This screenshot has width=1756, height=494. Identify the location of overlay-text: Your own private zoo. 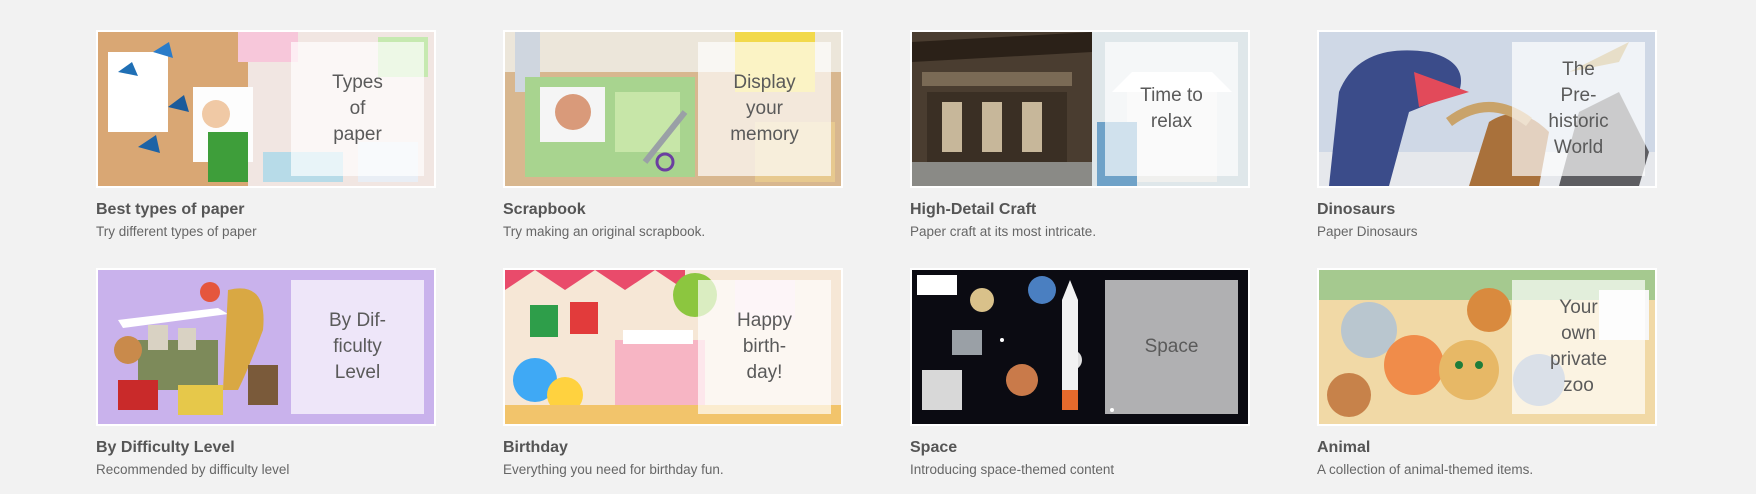
(1578, 346).